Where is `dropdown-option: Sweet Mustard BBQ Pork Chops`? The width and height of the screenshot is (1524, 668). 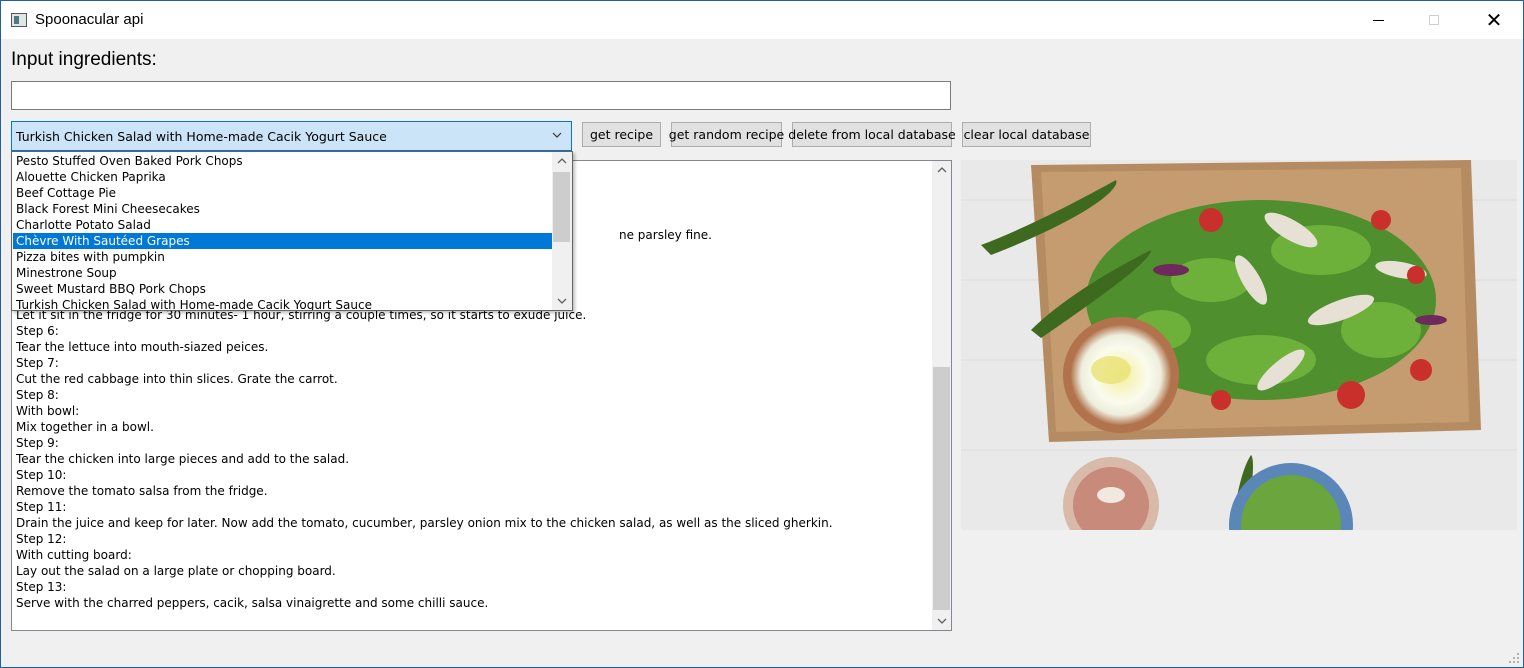 dropdown-option: Sweet Mustard BBQ Pork Chops is located at coordinates (283, 289).